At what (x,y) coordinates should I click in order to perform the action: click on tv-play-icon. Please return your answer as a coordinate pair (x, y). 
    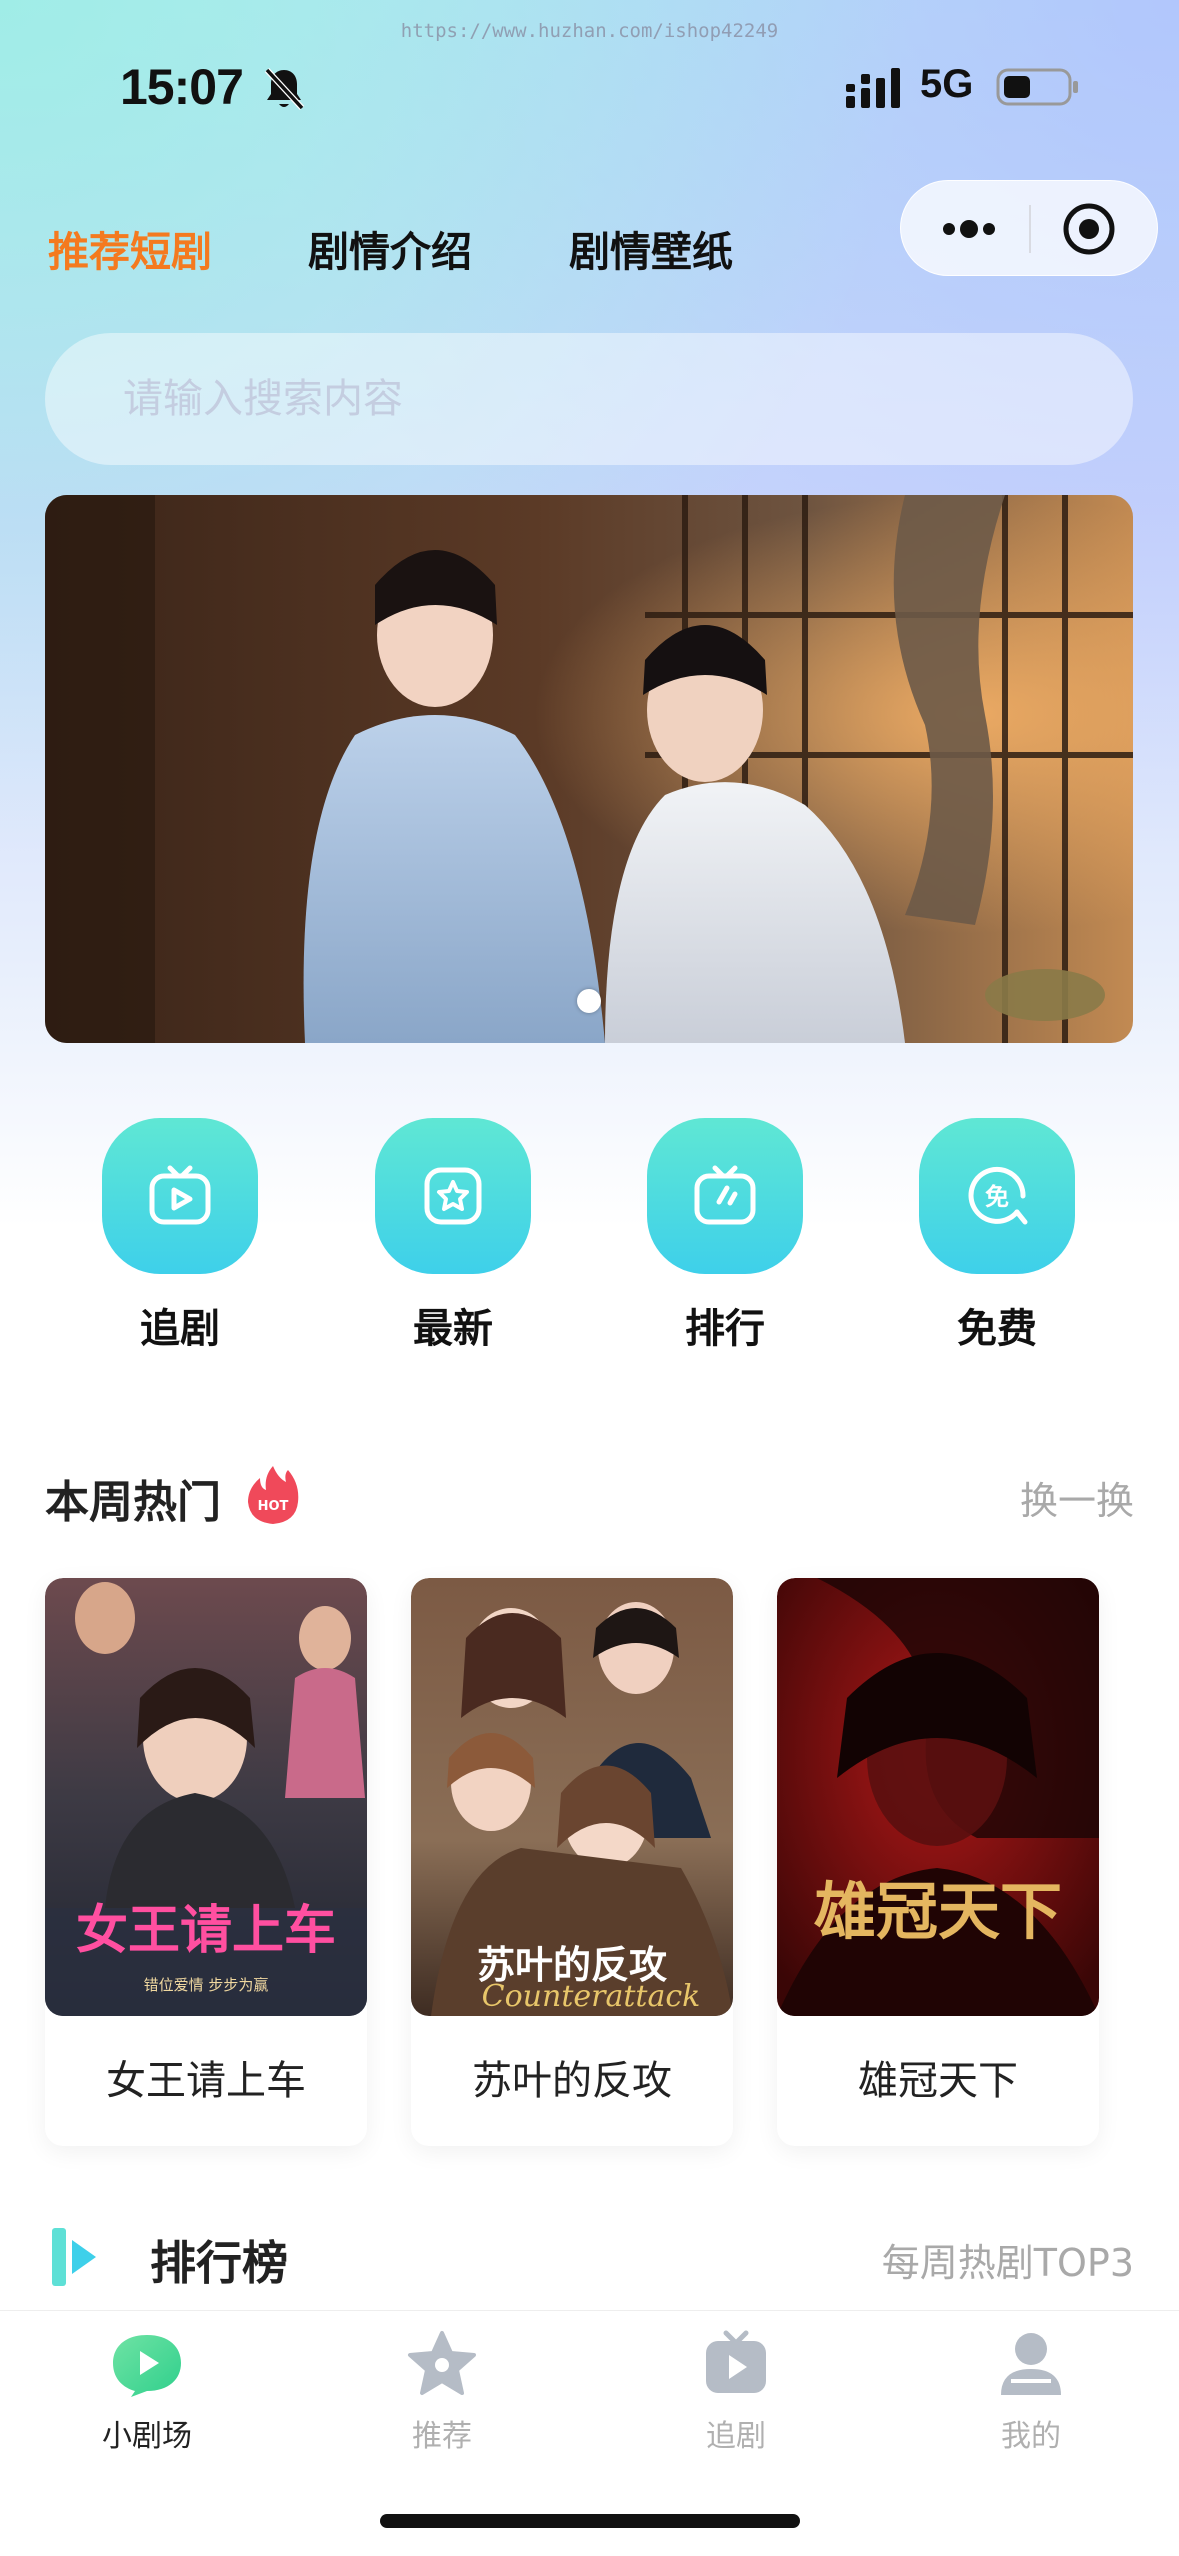
    Looking at the image, I should click on (180, 1196).